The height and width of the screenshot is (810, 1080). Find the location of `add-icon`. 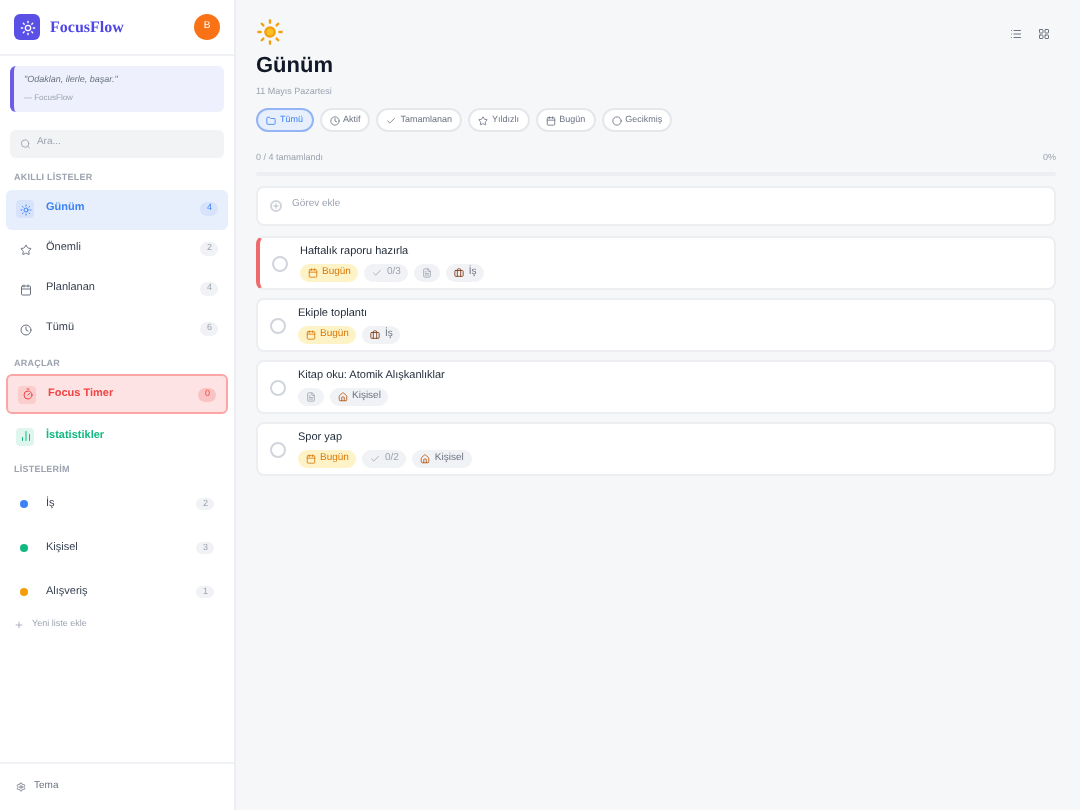

add-icon is located at coordinates (276, 206).